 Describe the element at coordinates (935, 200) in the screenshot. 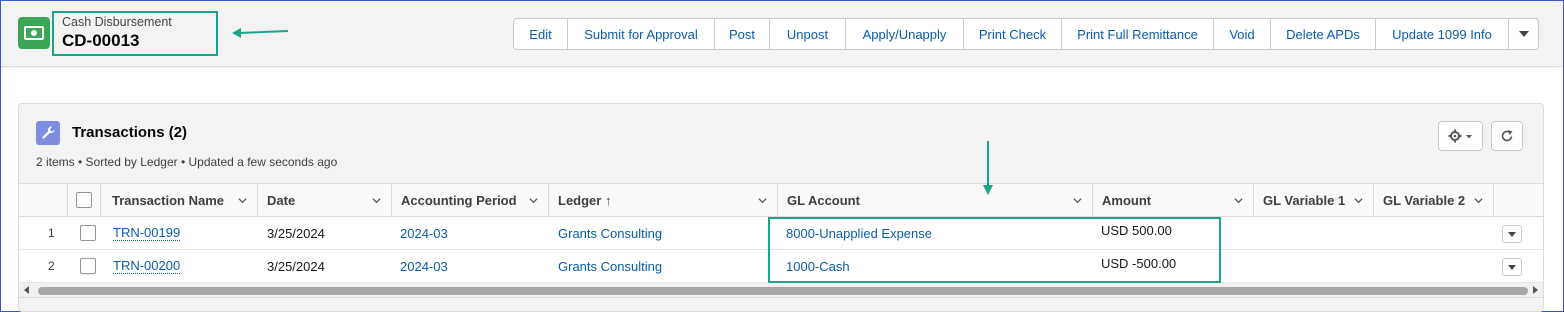

I see `column-header-gl-account: GL Account` at that location.